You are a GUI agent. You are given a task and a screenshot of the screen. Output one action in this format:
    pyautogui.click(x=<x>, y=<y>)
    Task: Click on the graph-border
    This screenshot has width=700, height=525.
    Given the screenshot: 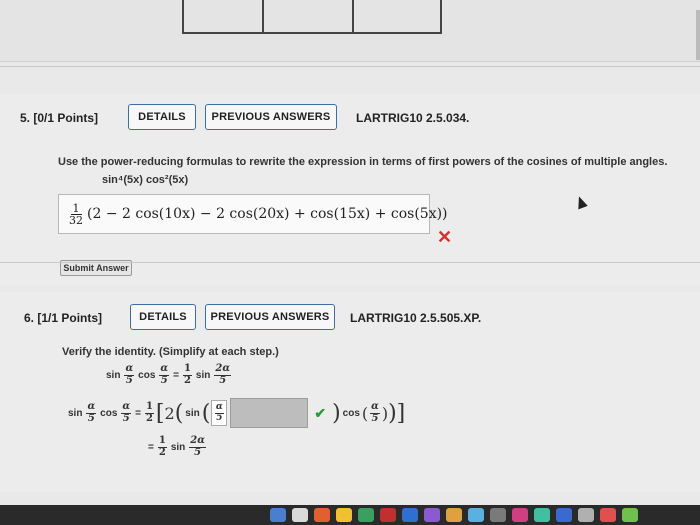 What is the action you would take?
    pyautogui.click(x=698, y=35)
    